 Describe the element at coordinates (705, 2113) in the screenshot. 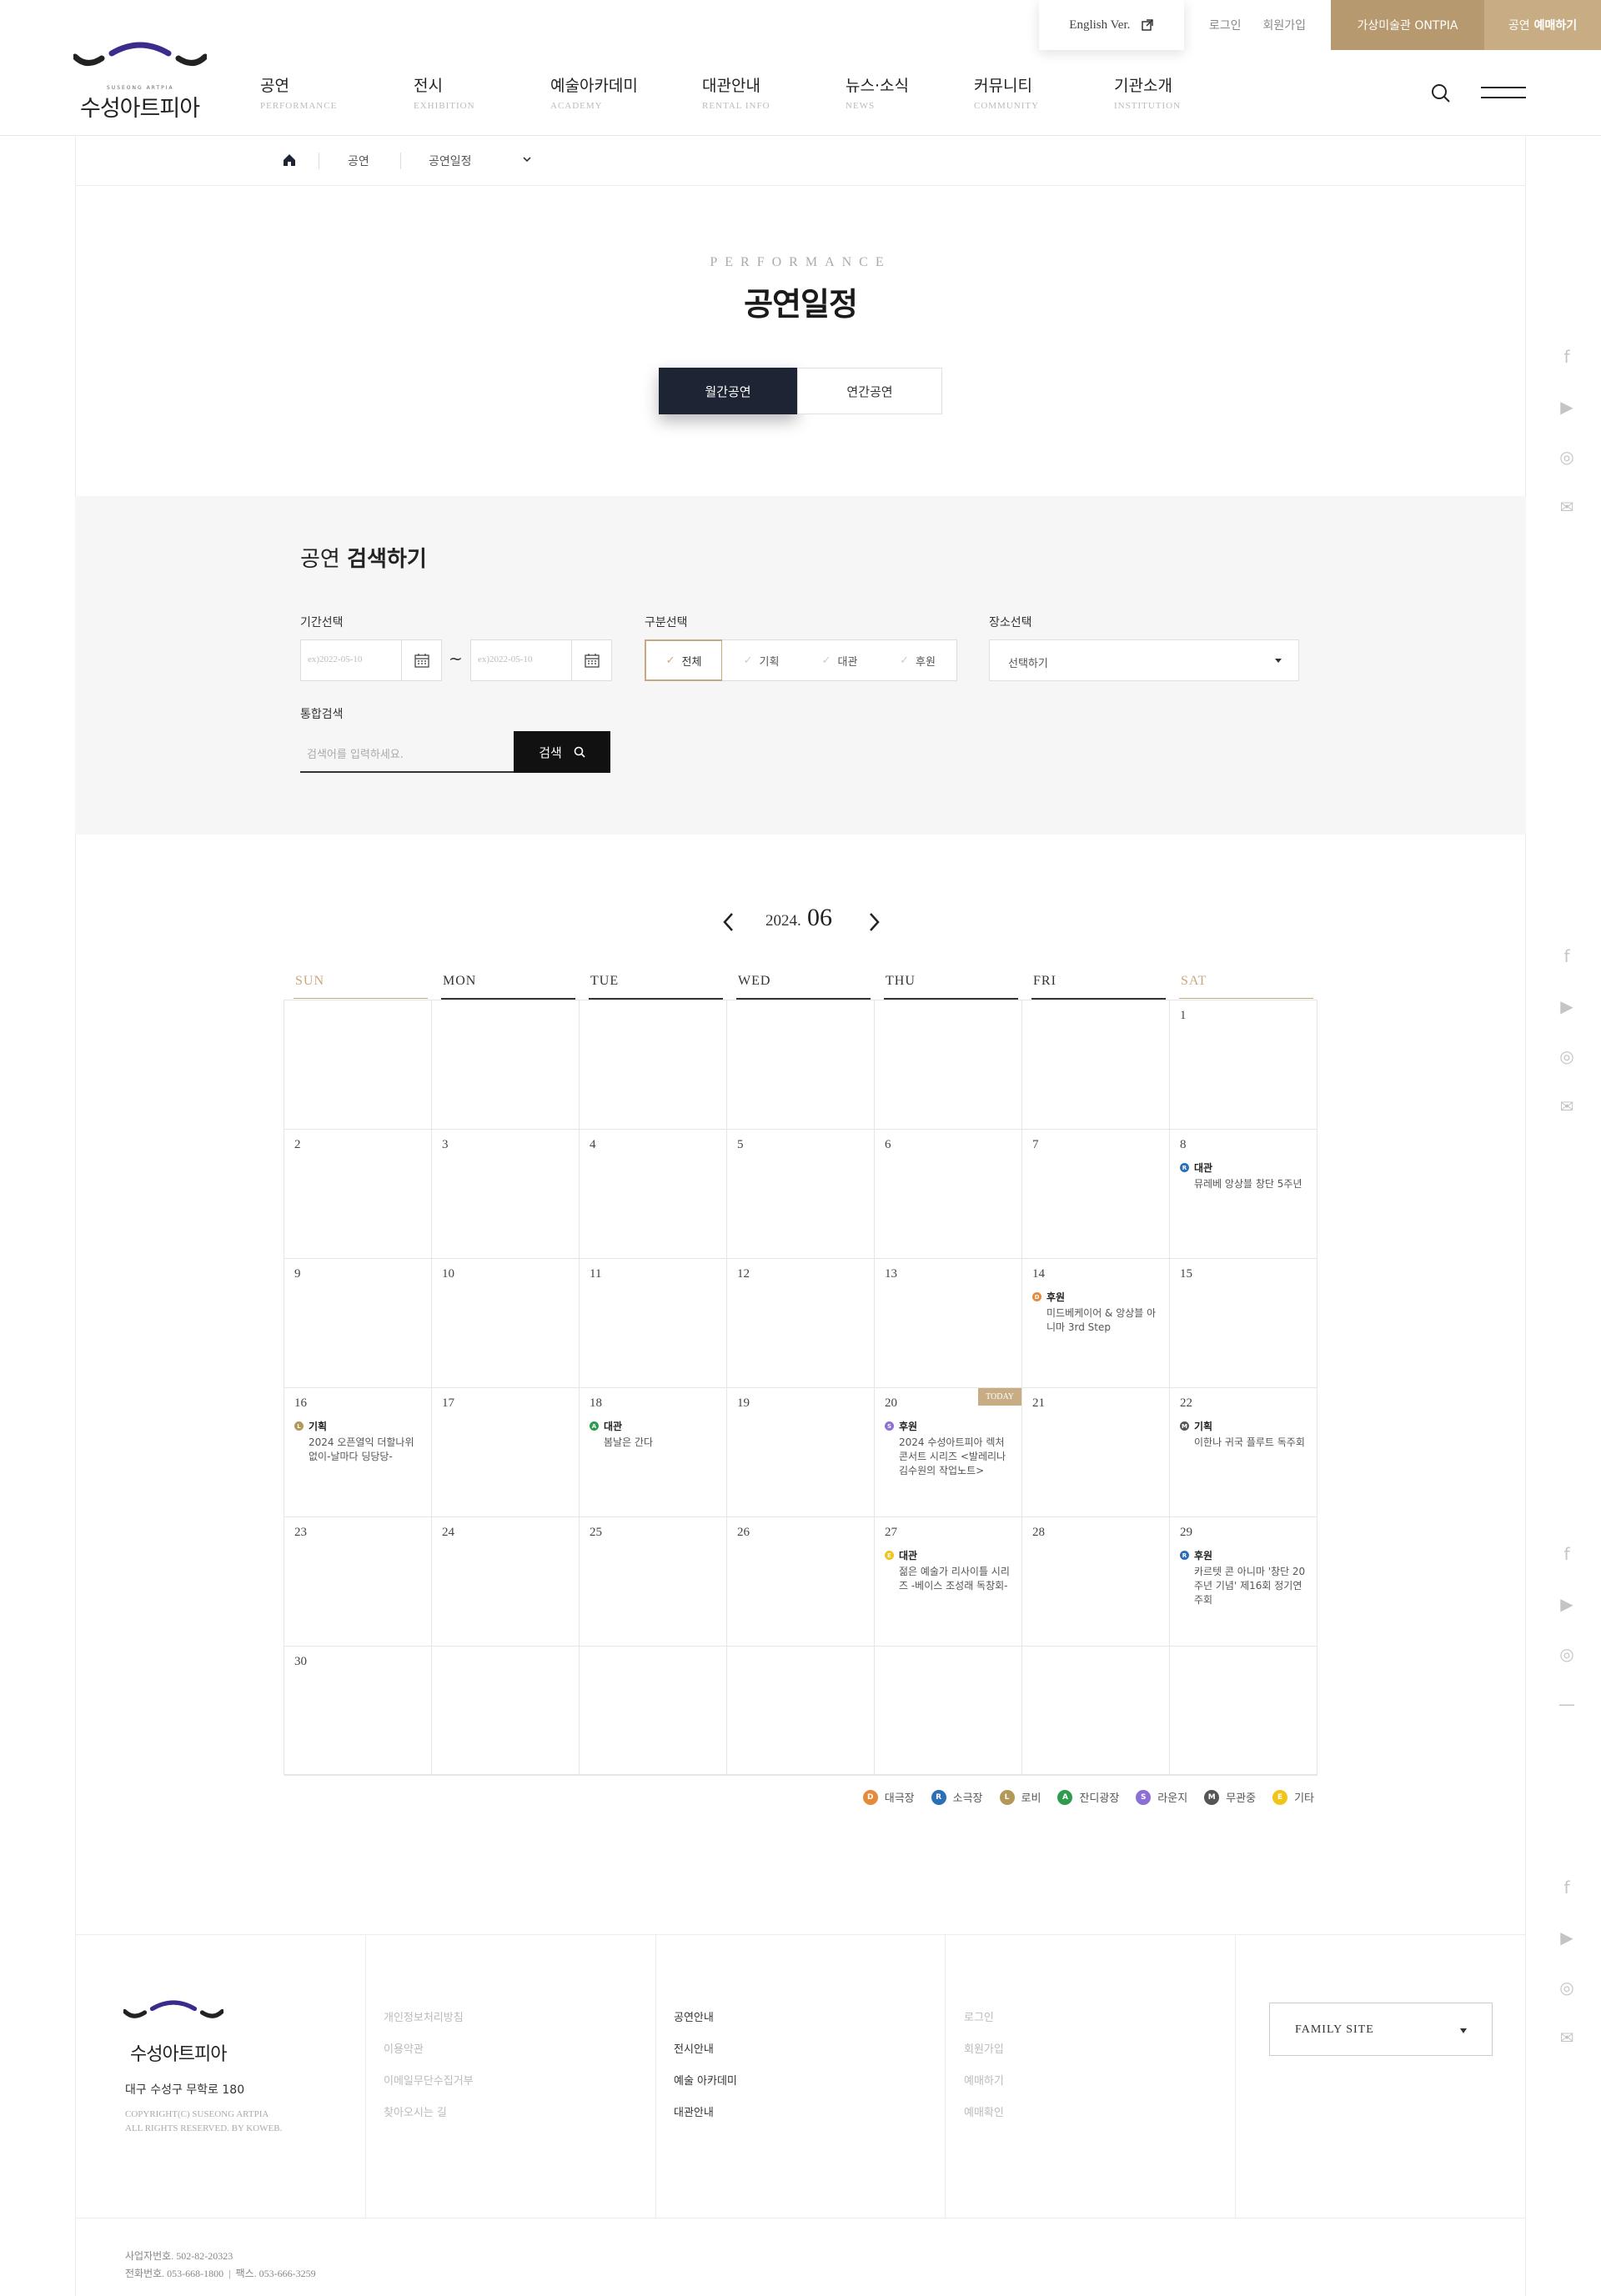

I see `footer-link: 대관안내` at that location.